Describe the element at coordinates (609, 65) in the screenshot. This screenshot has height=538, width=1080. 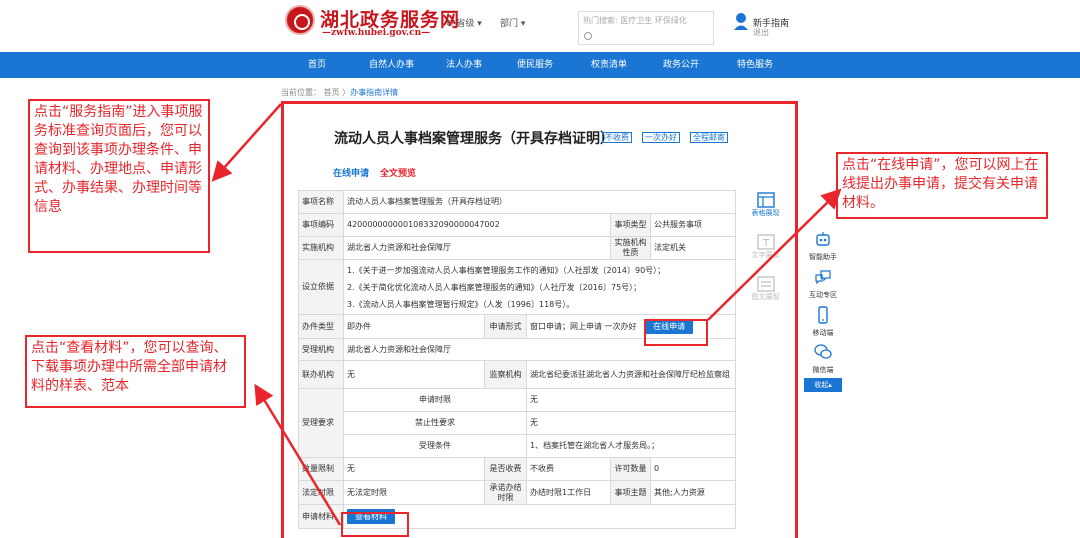
I see `nav-power-list: 权责清单` at that location.